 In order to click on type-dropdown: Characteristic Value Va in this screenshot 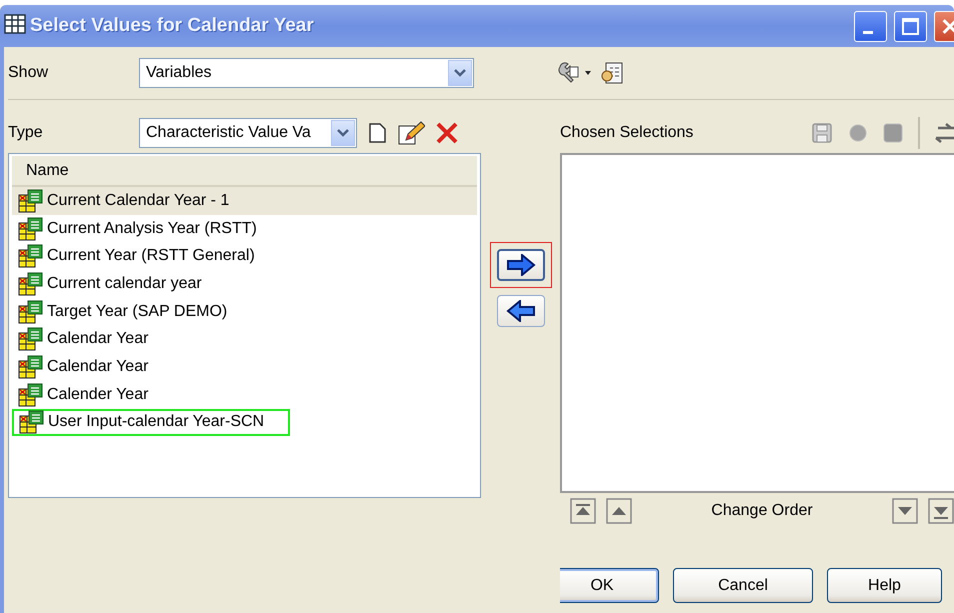, I will do `click(248, 133)`.